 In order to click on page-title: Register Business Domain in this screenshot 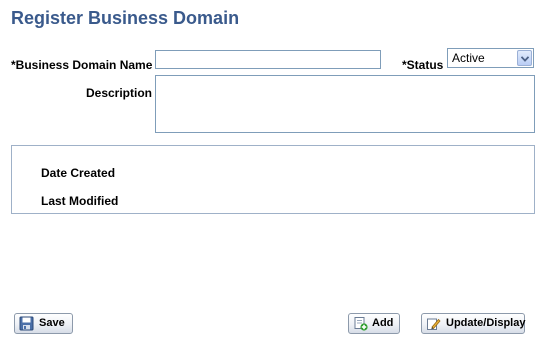, I will do `click(125, 18)`.